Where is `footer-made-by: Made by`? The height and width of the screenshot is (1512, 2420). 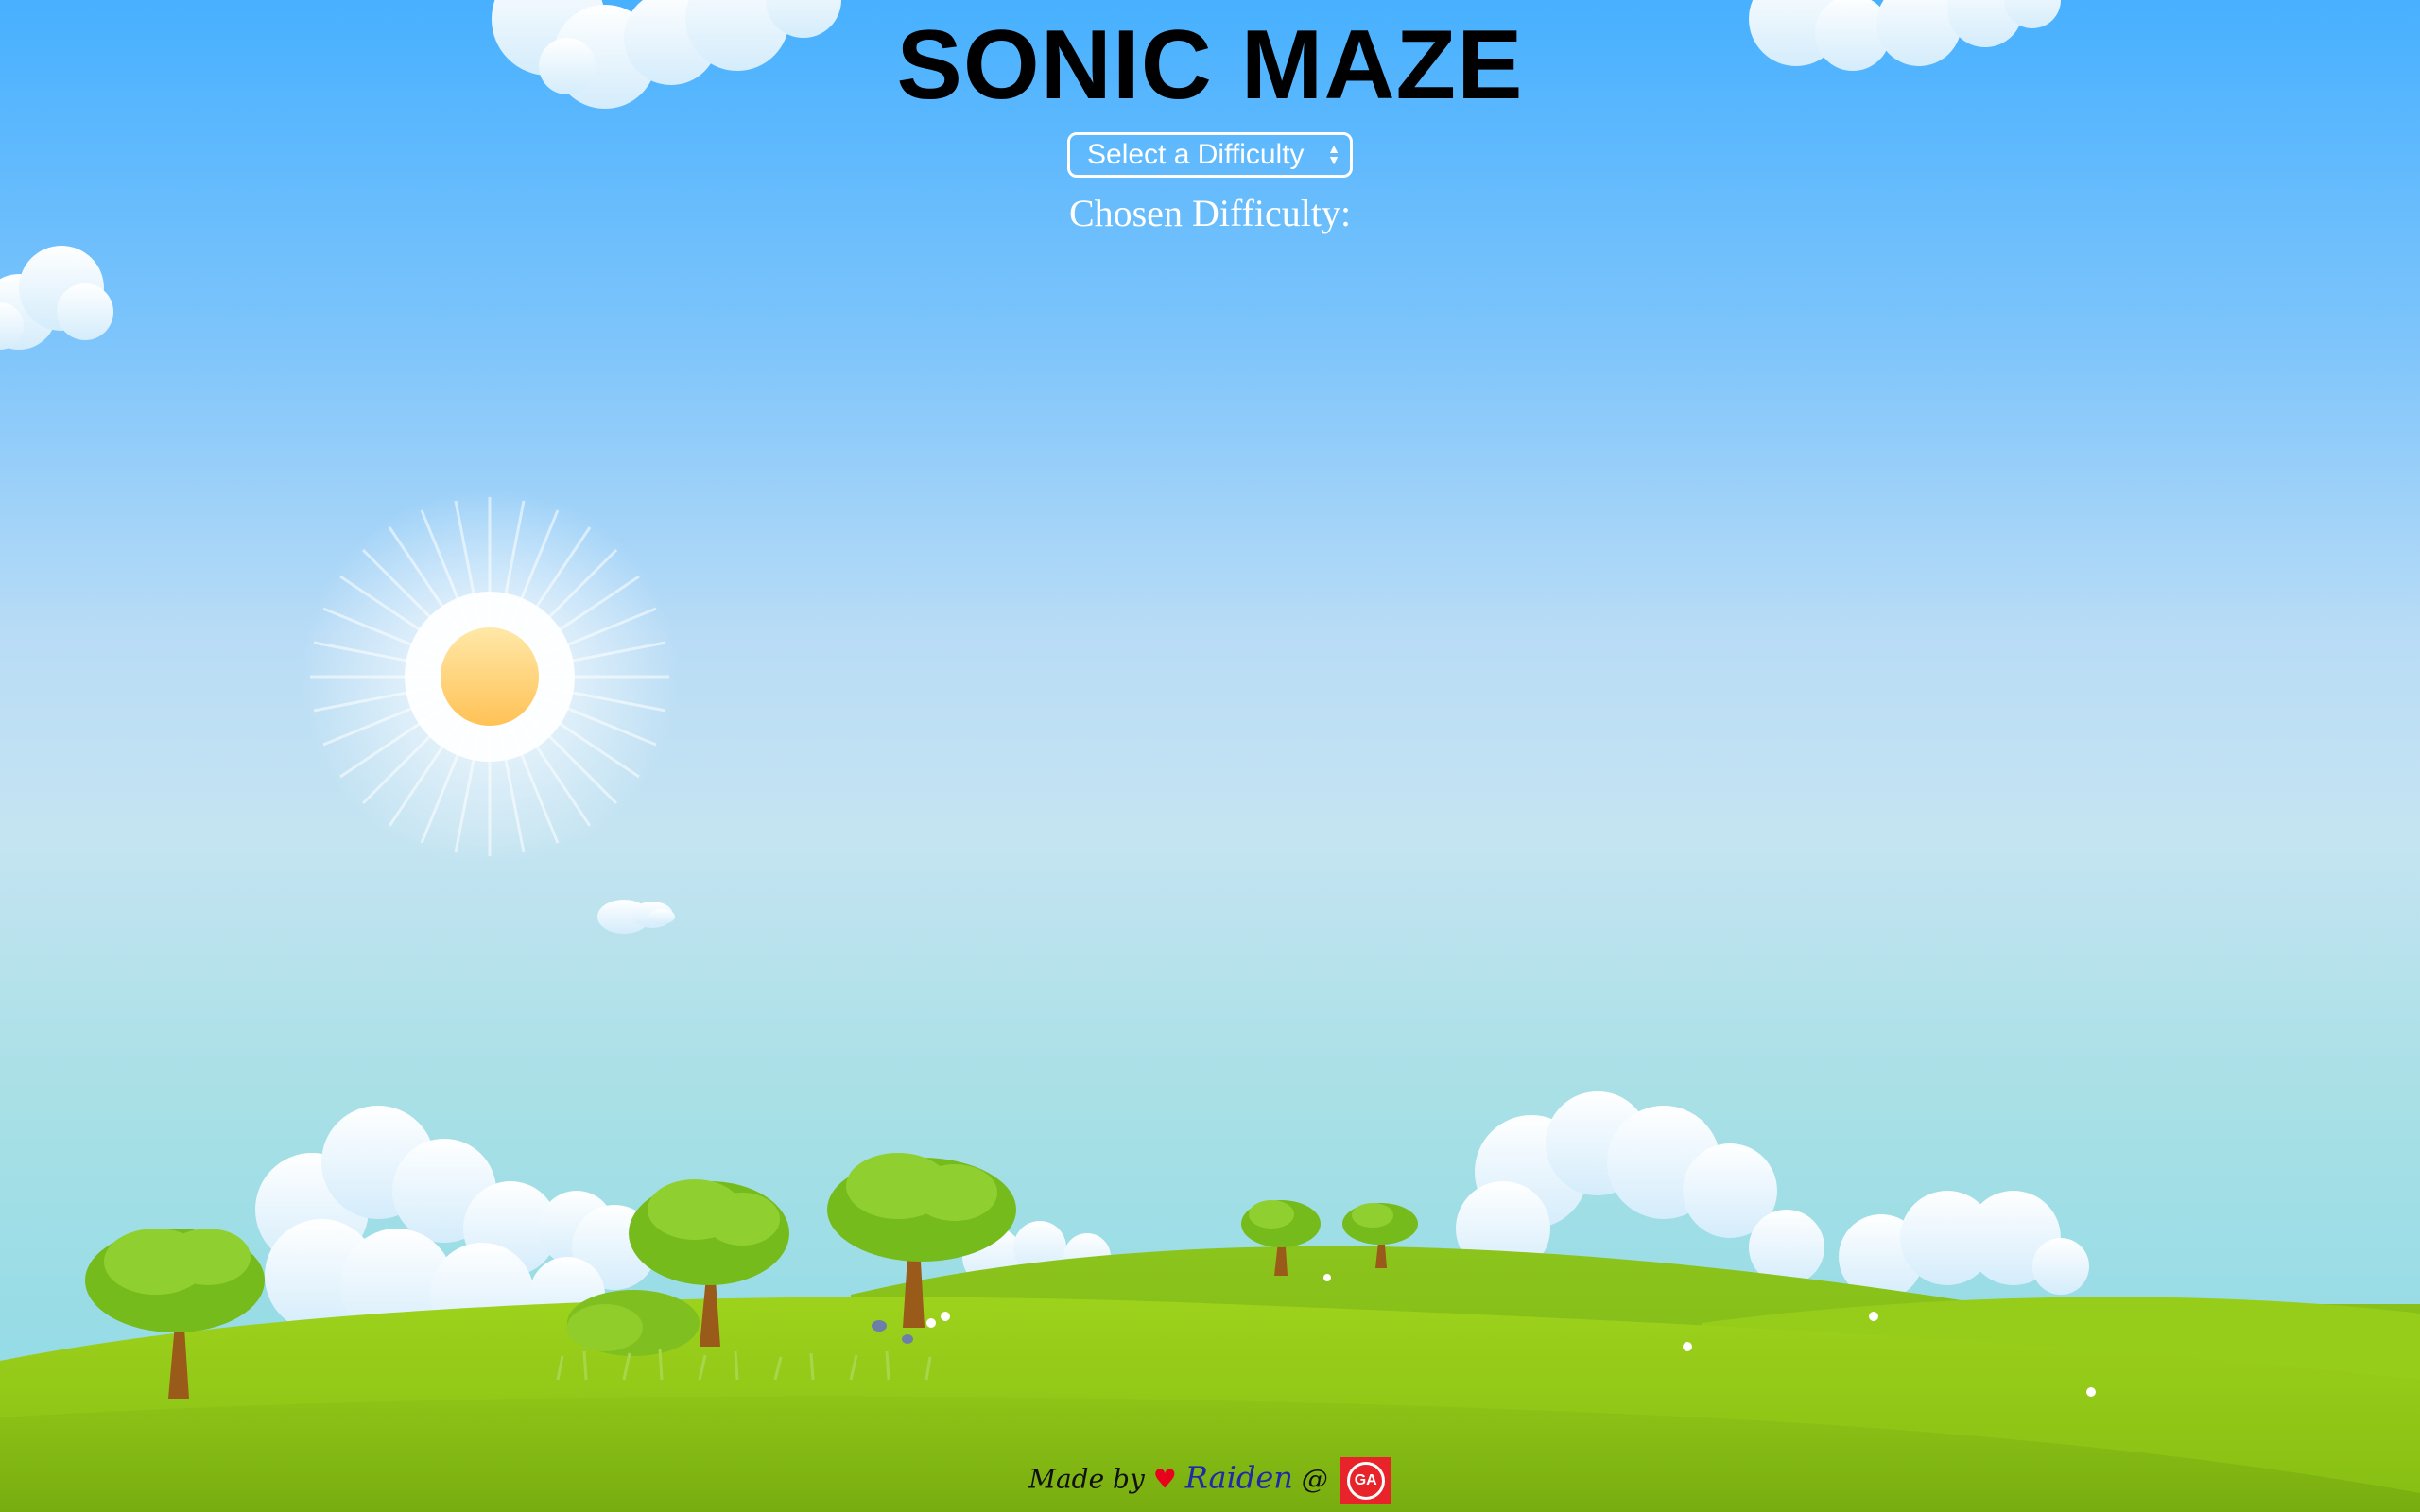
footer-made-by: Made by is located at coordinates (1086, 1479).